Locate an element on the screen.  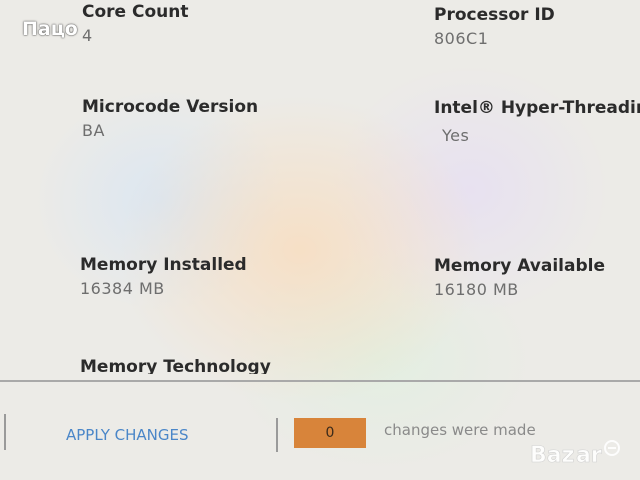
watermark-text: Пацо is located at coordinates (50, 29).